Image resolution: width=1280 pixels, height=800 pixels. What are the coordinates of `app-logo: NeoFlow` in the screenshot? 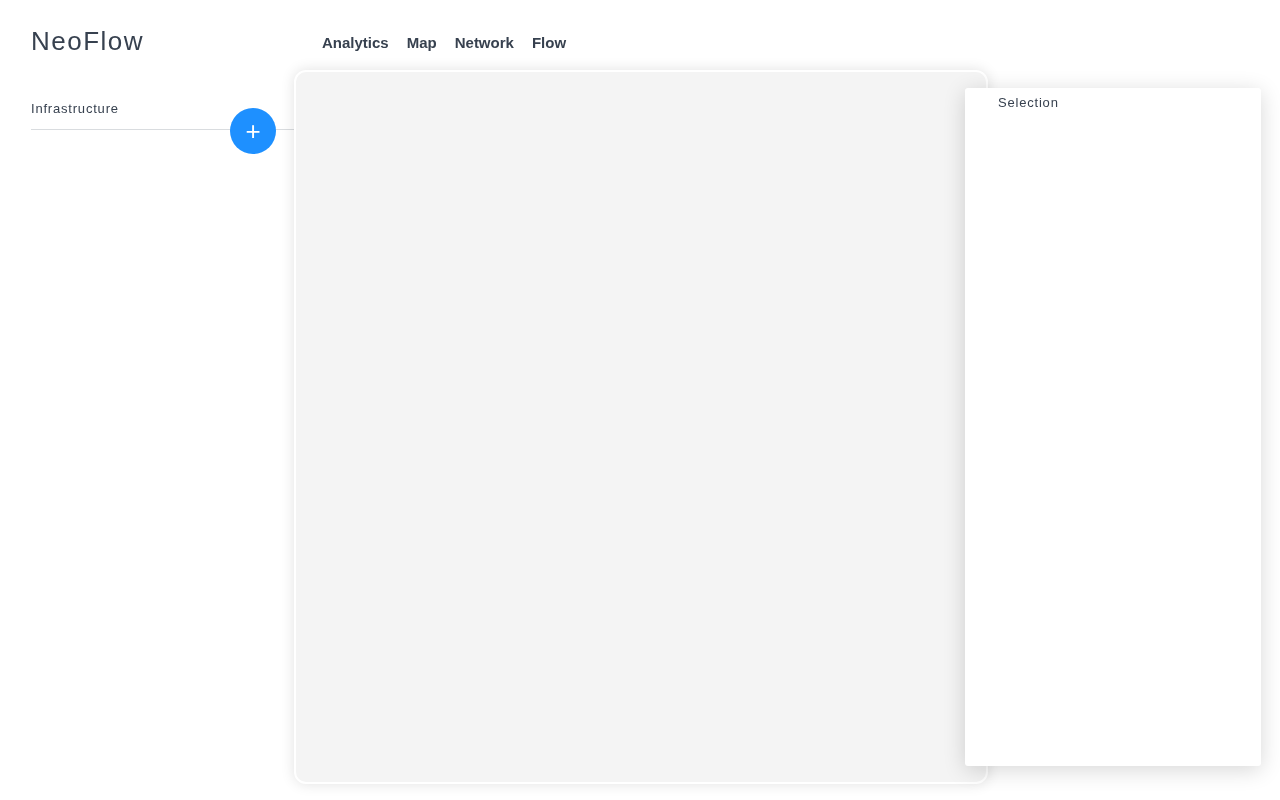 It's located at (88, 42).